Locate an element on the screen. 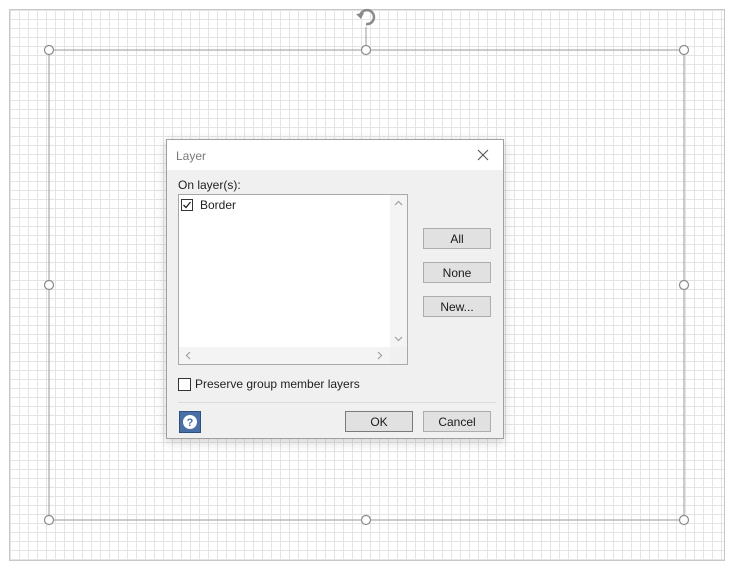 Image resolution: width=740 pixels, height=572 pixels. resize-handle-top-right is located at coordinates (684, 50).